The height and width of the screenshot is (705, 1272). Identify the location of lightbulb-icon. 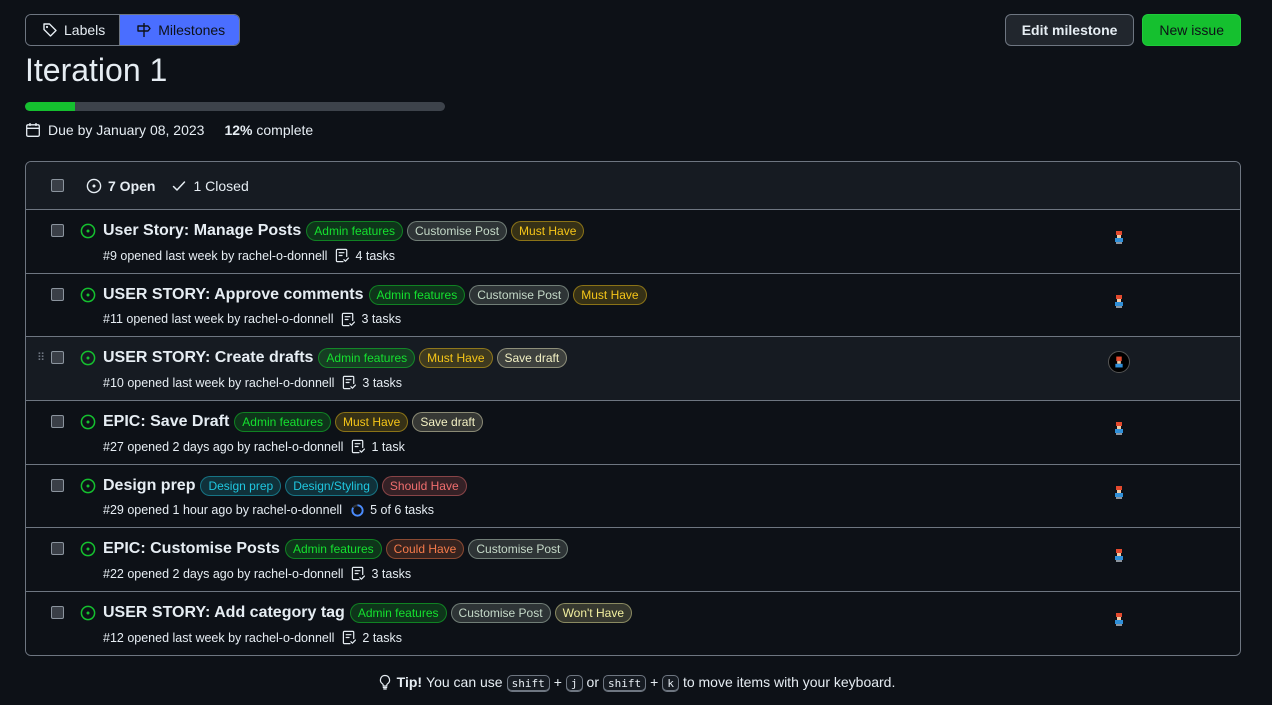
(384, 682).